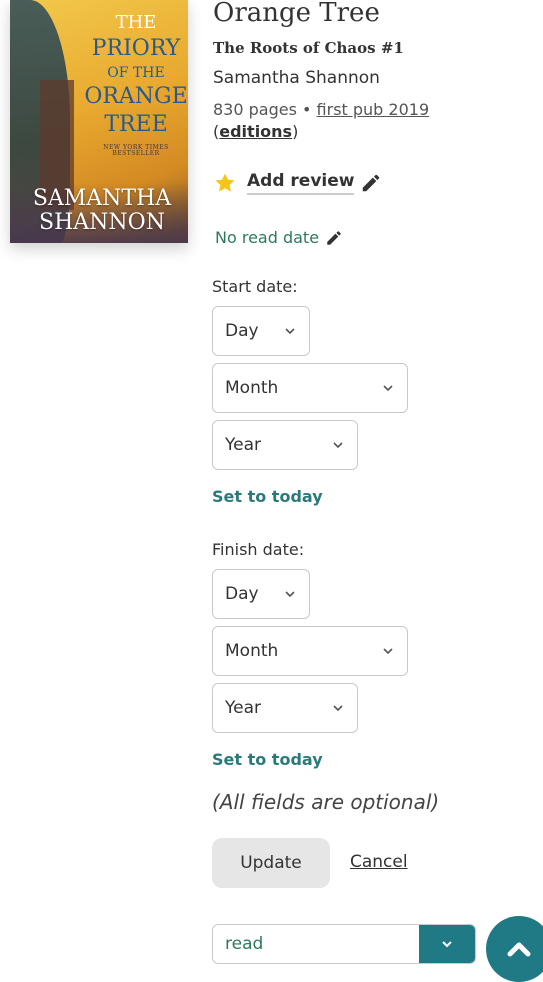  Describe the element at coordinates (285, 708) in the screenshot. I see `finish-year-select: Year` at that location.